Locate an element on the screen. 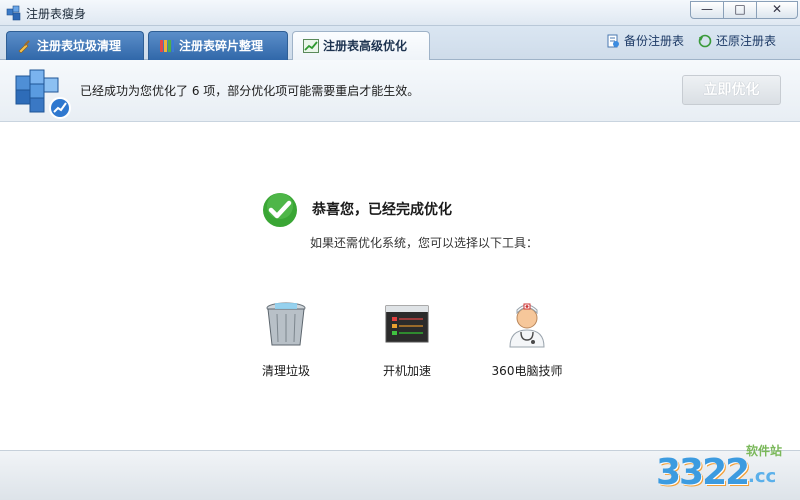 The width and height of the screenshot is (800, 500). completion-subline: 如果还需优化系统，您可以选择以下工具： is located at coordinates (424, 243).